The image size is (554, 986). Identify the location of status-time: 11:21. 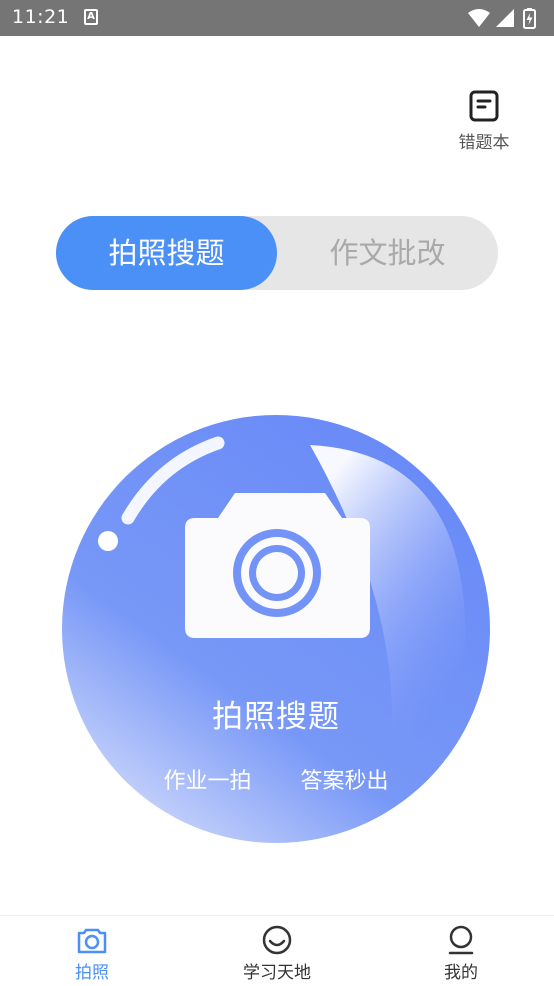
(41, 17).